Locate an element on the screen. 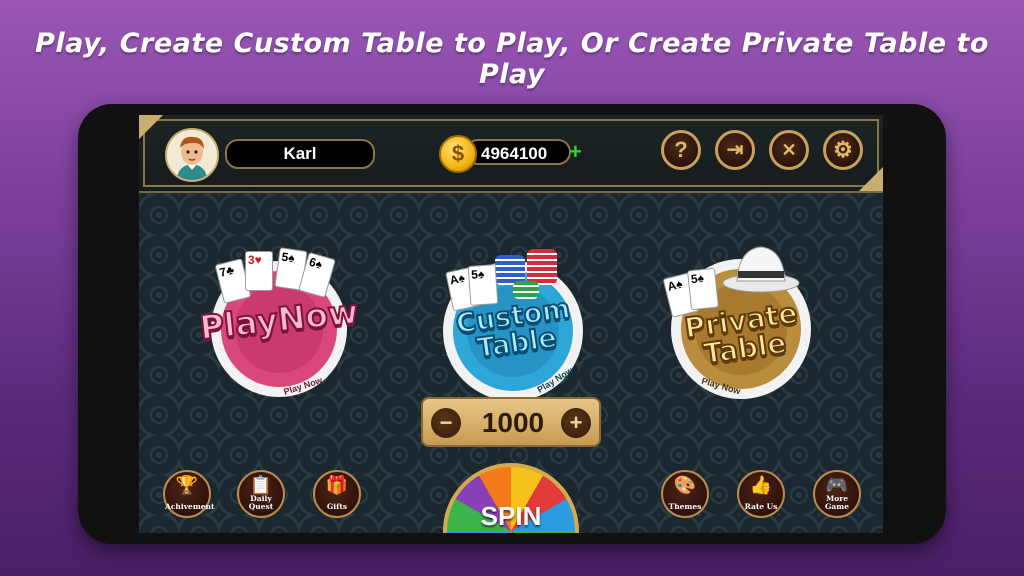 The image size is (1024, 576). themes-button: 🎨 Themes is located at coordinates (685, 494).